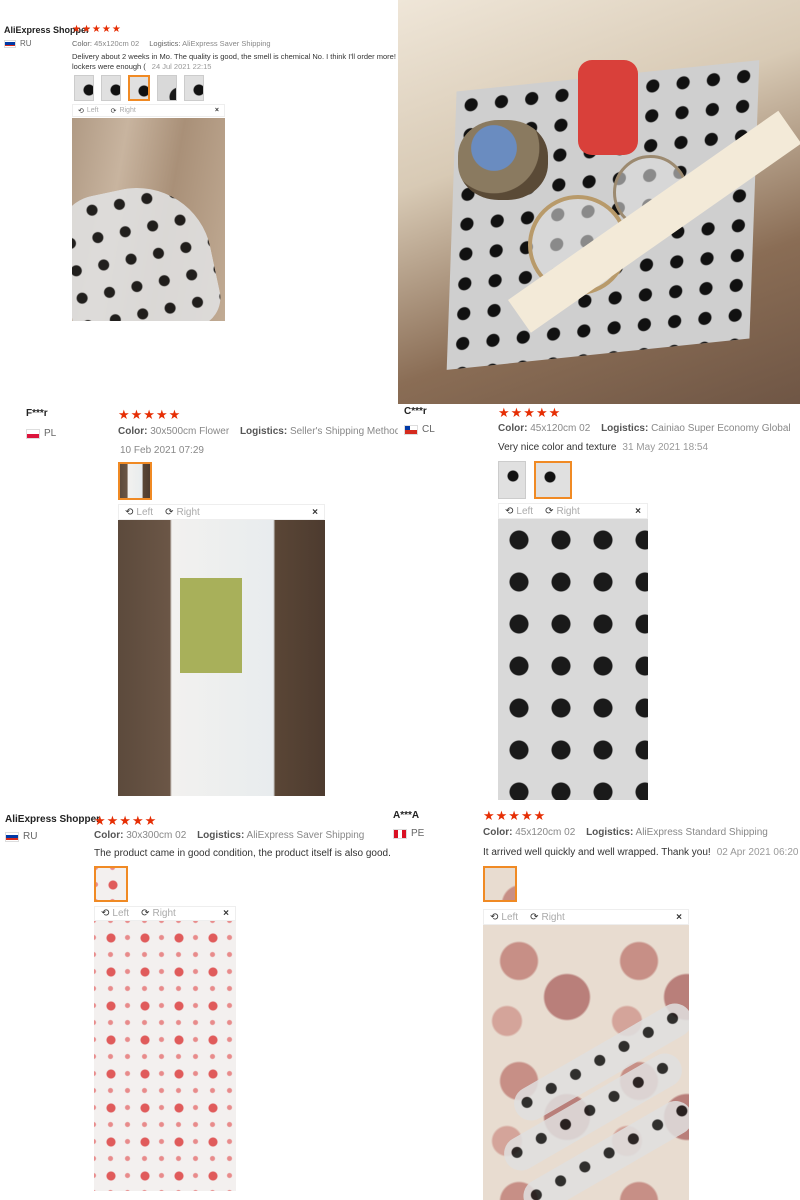 This screenshot has height=1200, width=800. I want to click on mat-roll-image, so click(148, 247).